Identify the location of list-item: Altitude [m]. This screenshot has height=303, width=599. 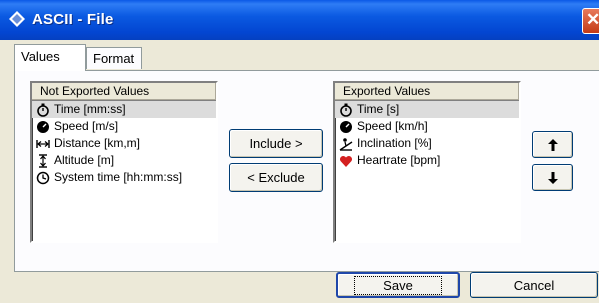
(124, 160).